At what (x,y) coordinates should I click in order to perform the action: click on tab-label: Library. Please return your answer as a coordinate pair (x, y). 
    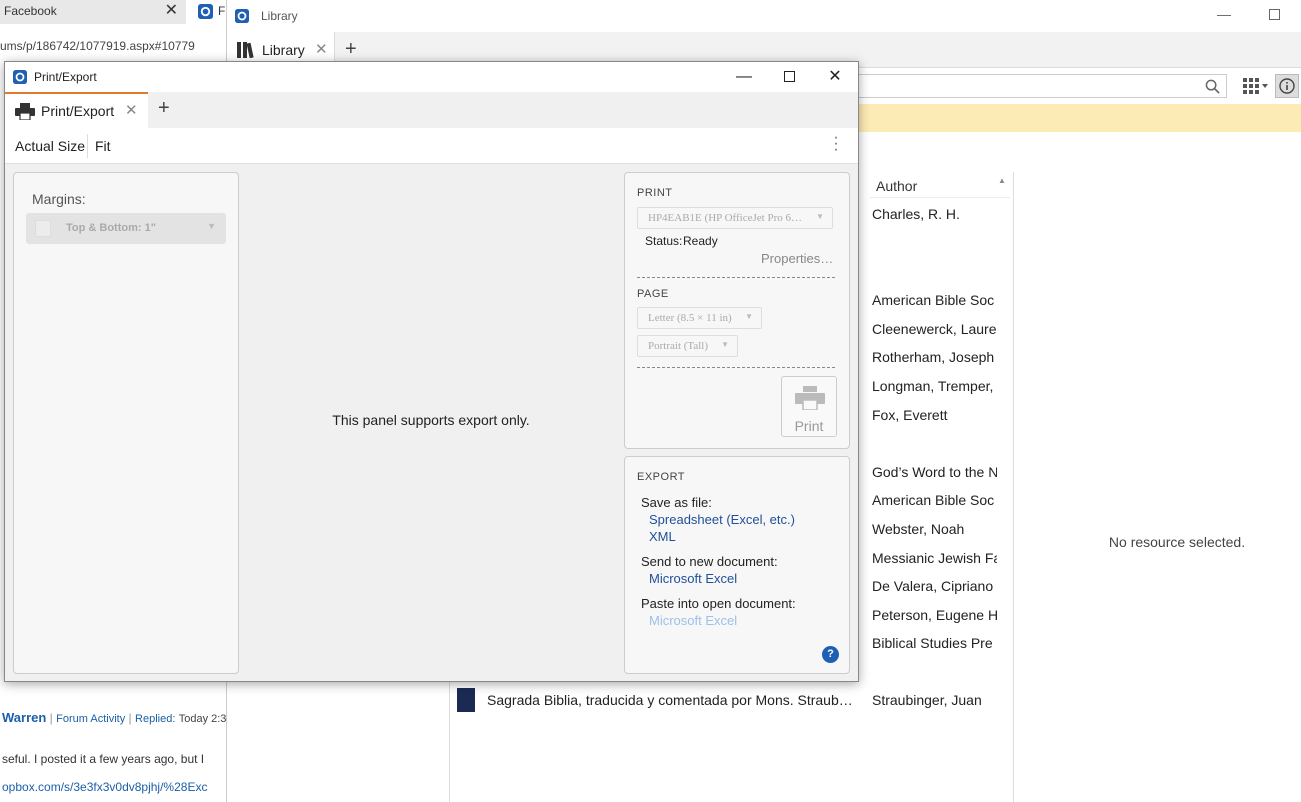
    Looking at the image, I should click on (283, 50).